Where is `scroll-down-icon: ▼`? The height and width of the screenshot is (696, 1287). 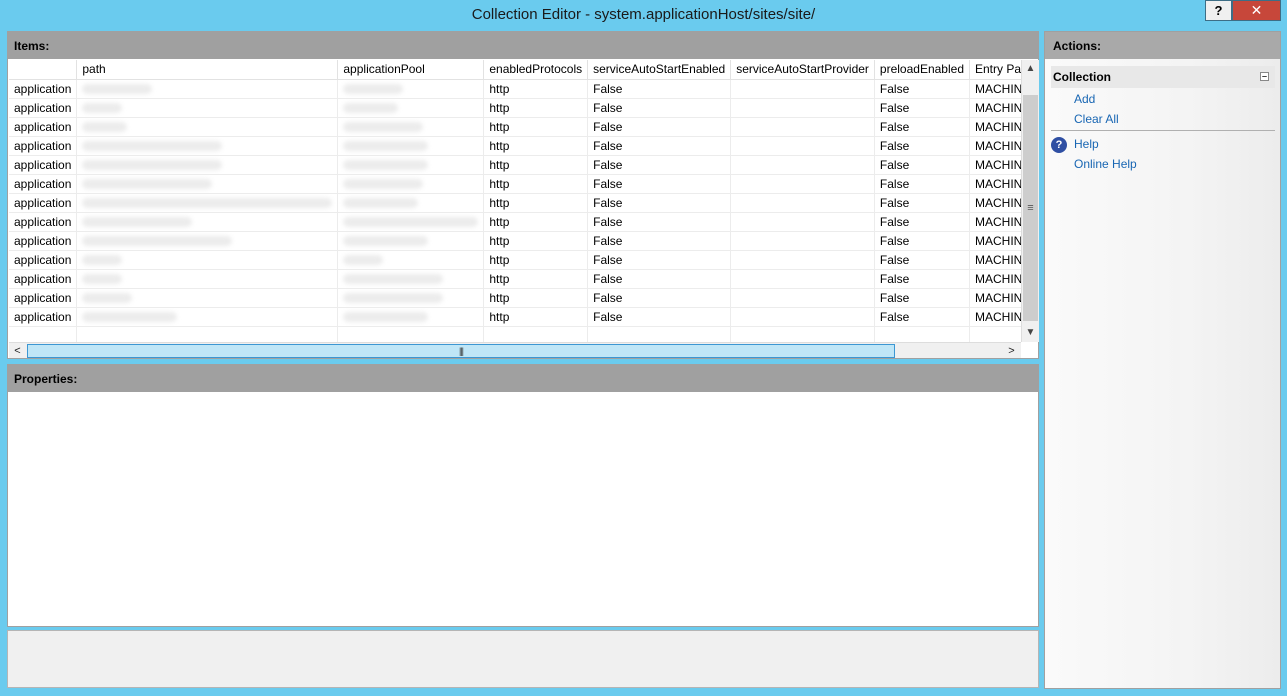 scroll-down-icon: ▼ is located at coordinates (1030, 332).